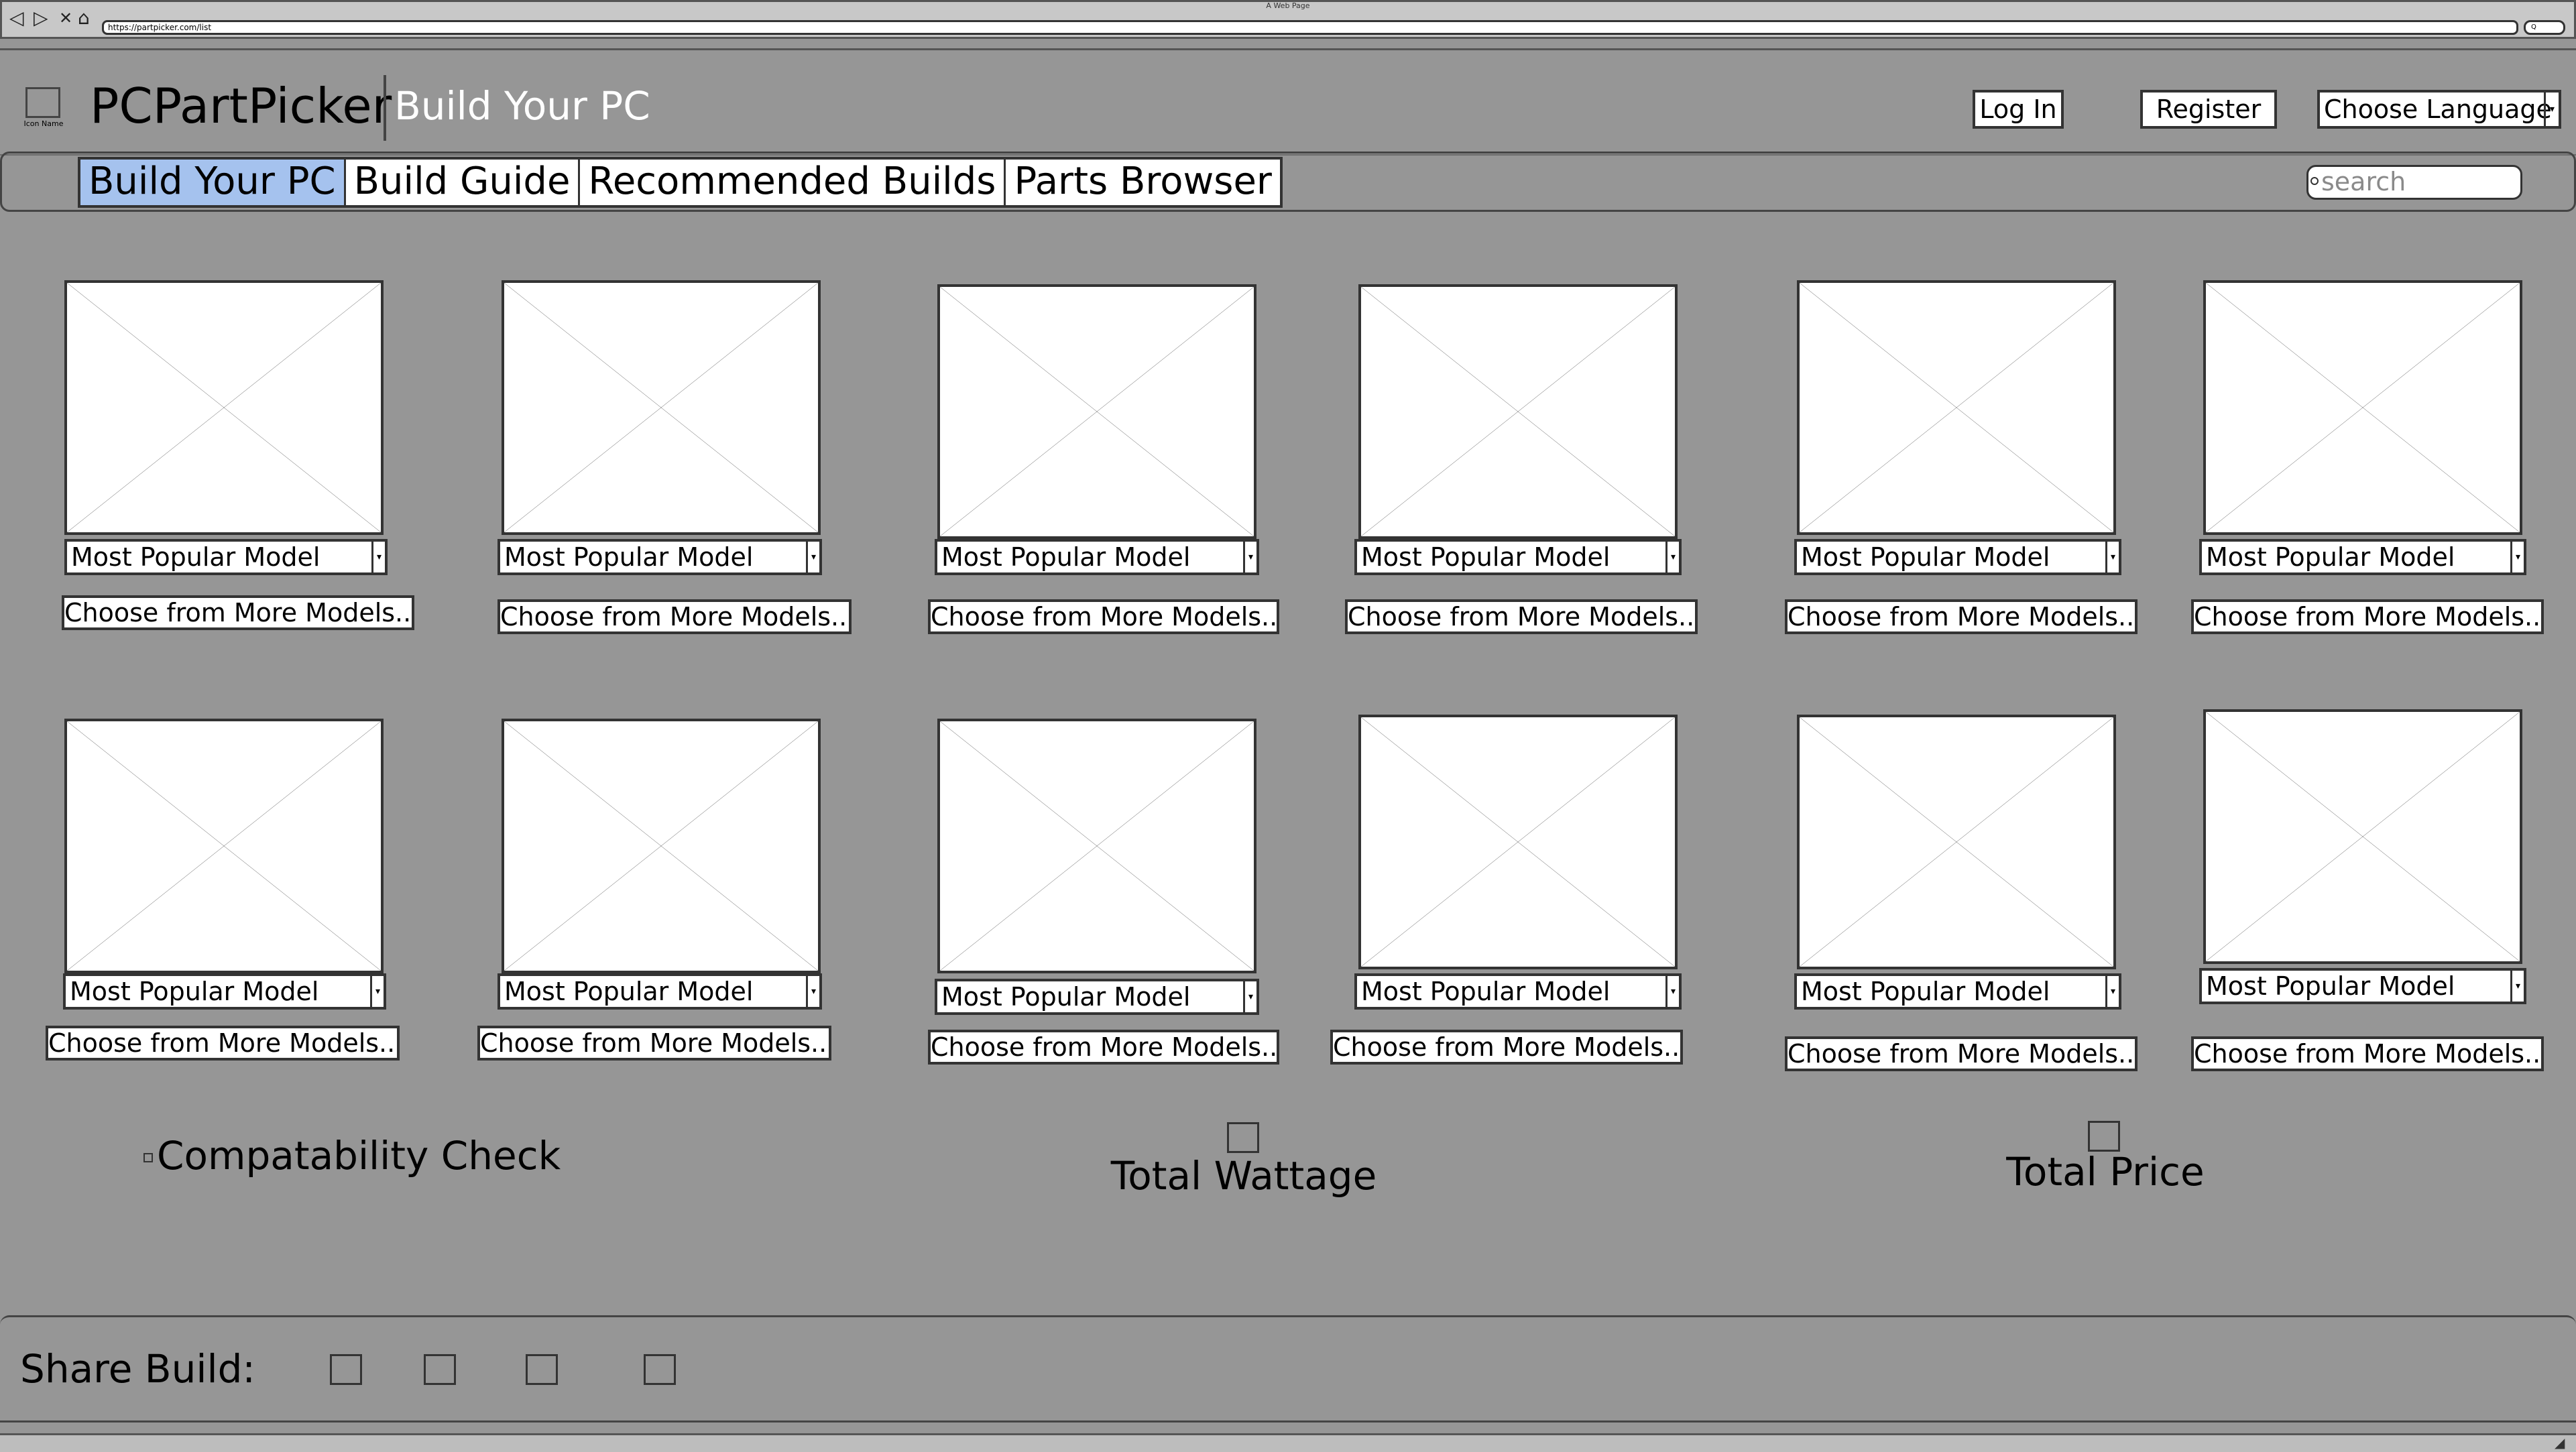 The height and width of the screenshot is (1452, 2576). What do you see at coordinates (1288, 6) in the screenshot?
I see `browser-window-title: A Web Page` at bounding box center [1288, 6].